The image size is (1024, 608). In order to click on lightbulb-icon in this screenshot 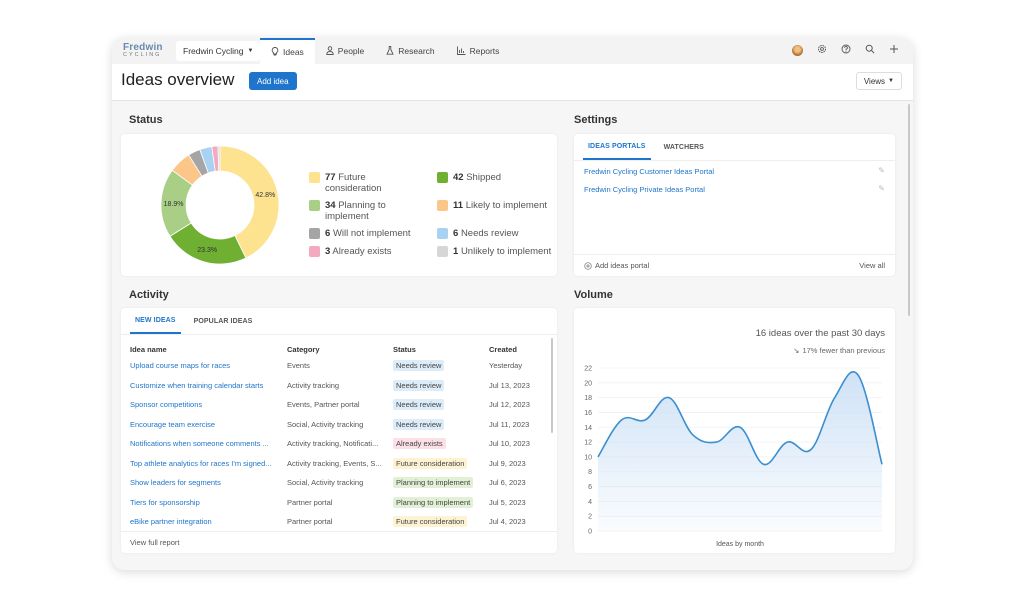, I will do `click(275, 52)`.